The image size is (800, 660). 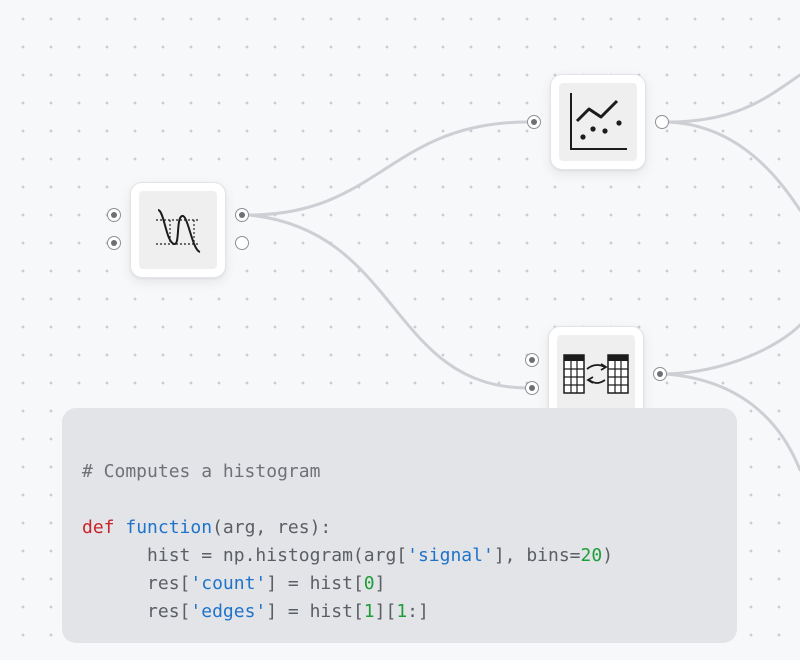 I want to click on code-line2-b: ], bins=, so click(x=537, y=555).